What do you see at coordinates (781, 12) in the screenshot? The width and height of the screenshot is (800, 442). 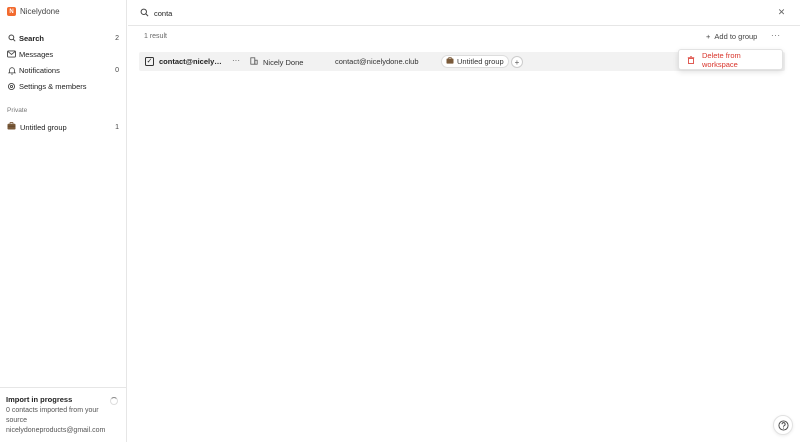 I see `close-icon: ✕` at bounding box center [781, 12].